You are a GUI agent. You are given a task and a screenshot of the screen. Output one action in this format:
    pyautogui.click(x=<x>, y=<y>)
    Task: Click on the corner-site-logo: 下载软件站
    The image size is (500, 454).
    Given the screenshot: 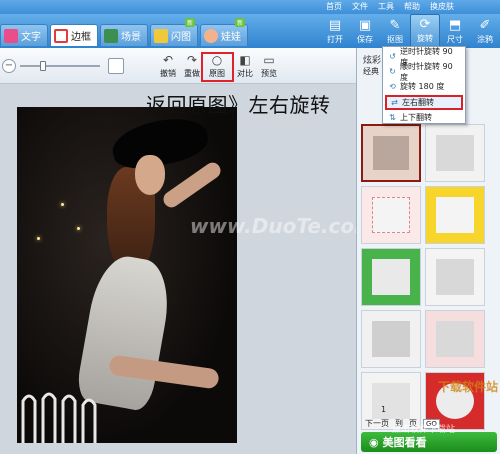 What is the action you would take?
    pyautogui.click(x=459, y=386)
    